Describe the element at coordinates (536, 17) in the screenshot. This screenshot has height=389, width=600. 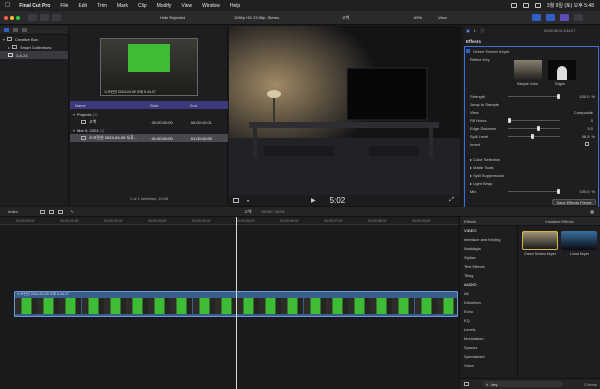
I see `library-toggle-icon` at that location.